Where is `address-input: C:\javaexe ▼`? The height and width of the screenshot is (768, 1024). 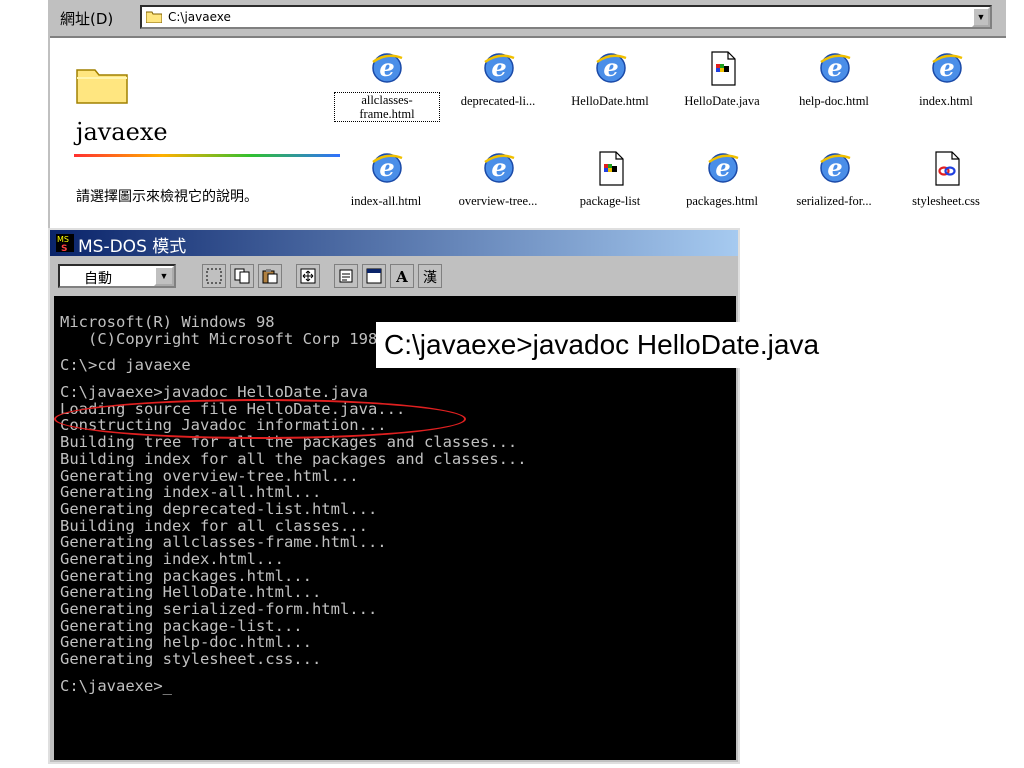
address-input: C:\javaexe ▼ is located at coordinates (566, 17).